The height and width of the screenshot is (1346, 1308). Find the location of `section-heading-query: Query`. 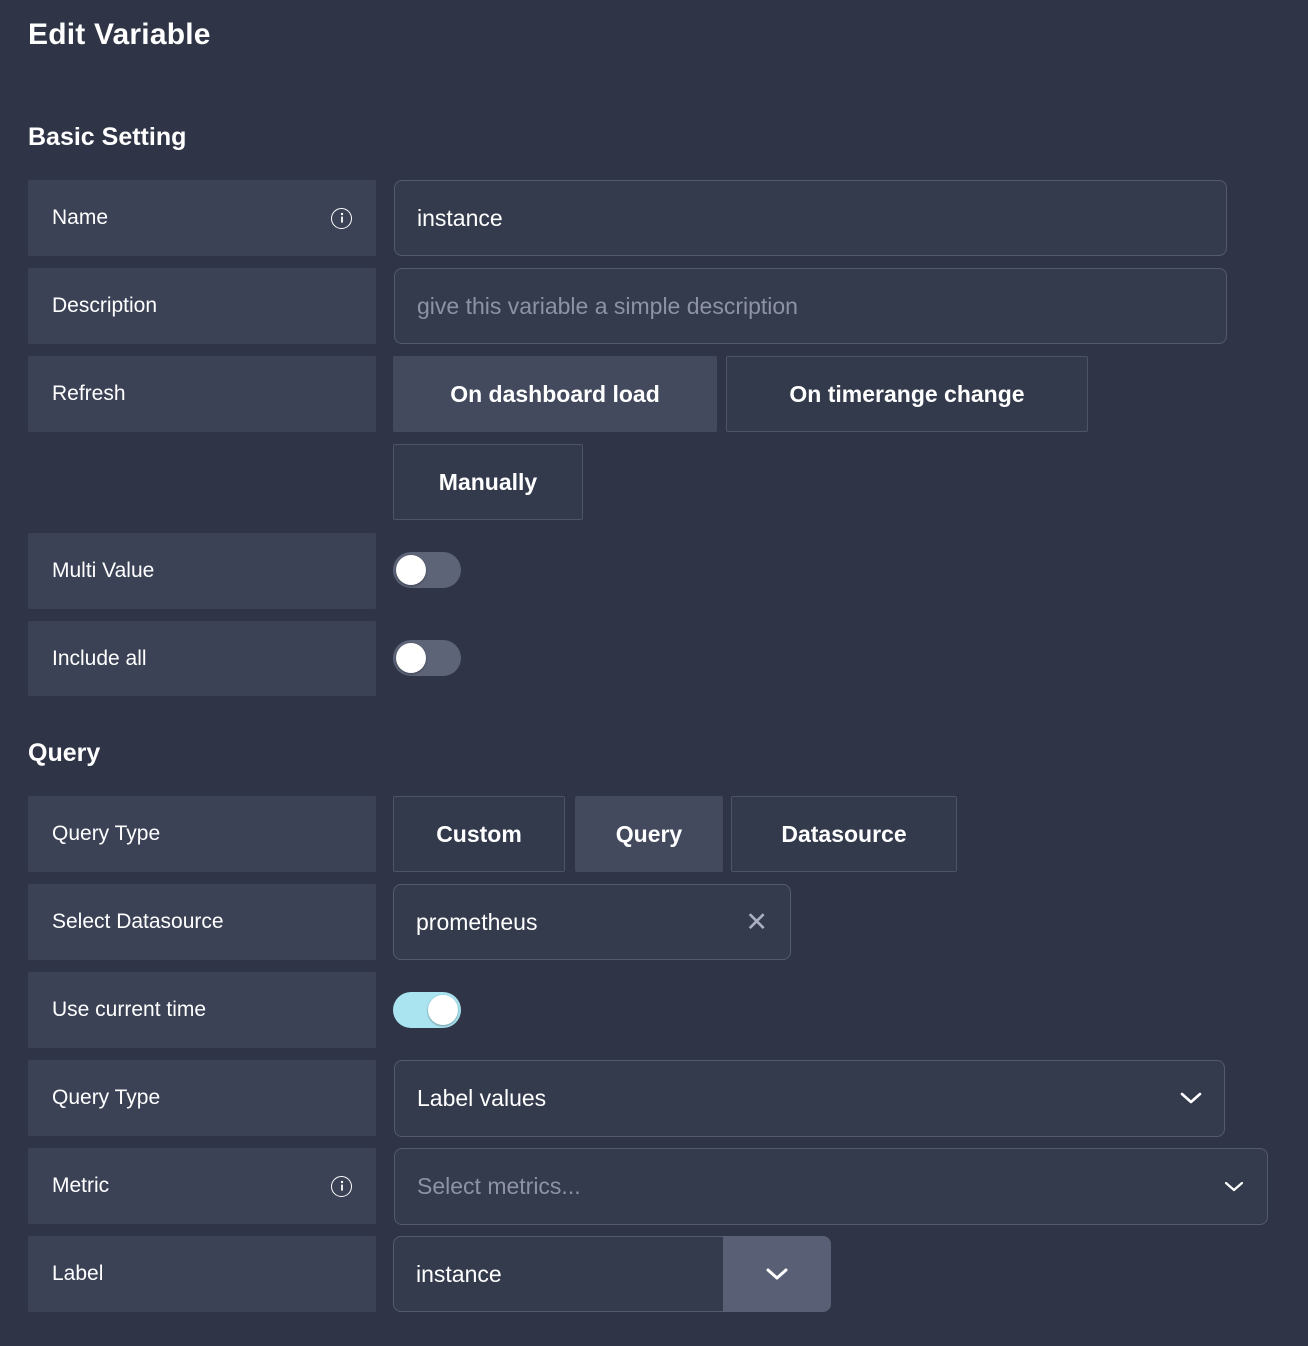

section-heading-query: Query is located at coordinates (64, 753).